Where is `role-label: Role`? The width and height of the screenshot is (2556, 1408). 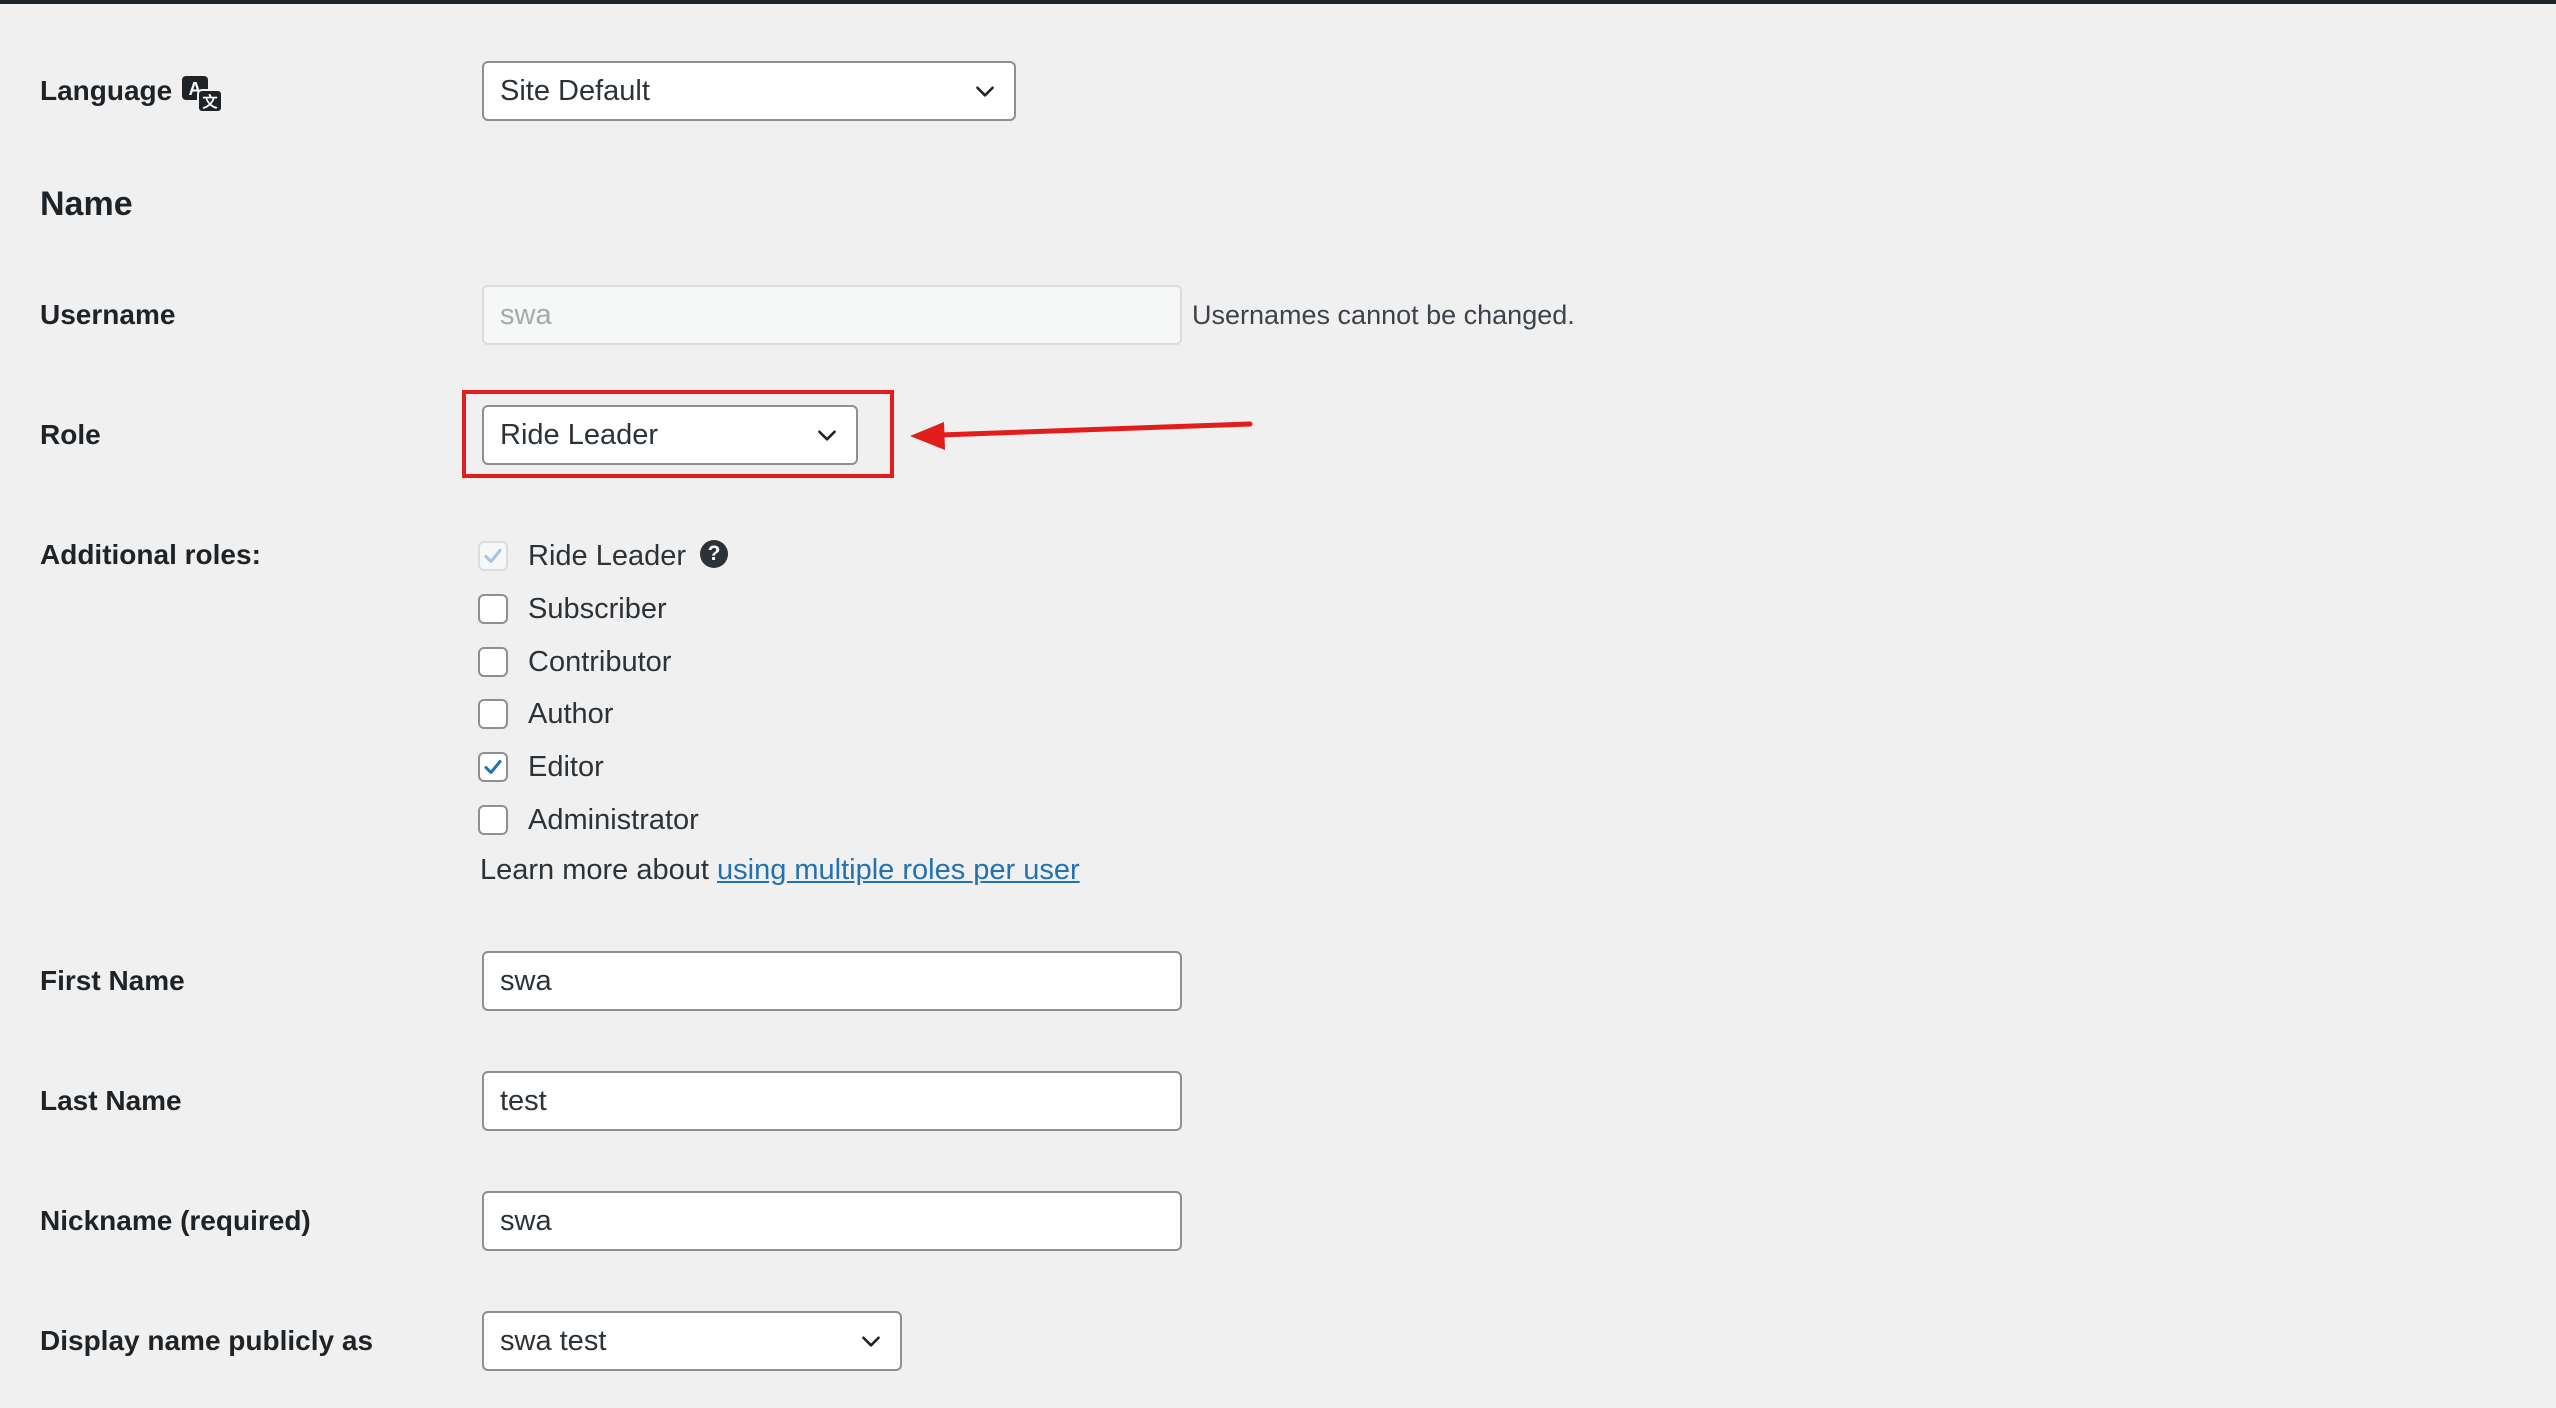
role-label: Role is located at coordinates (70, 434).